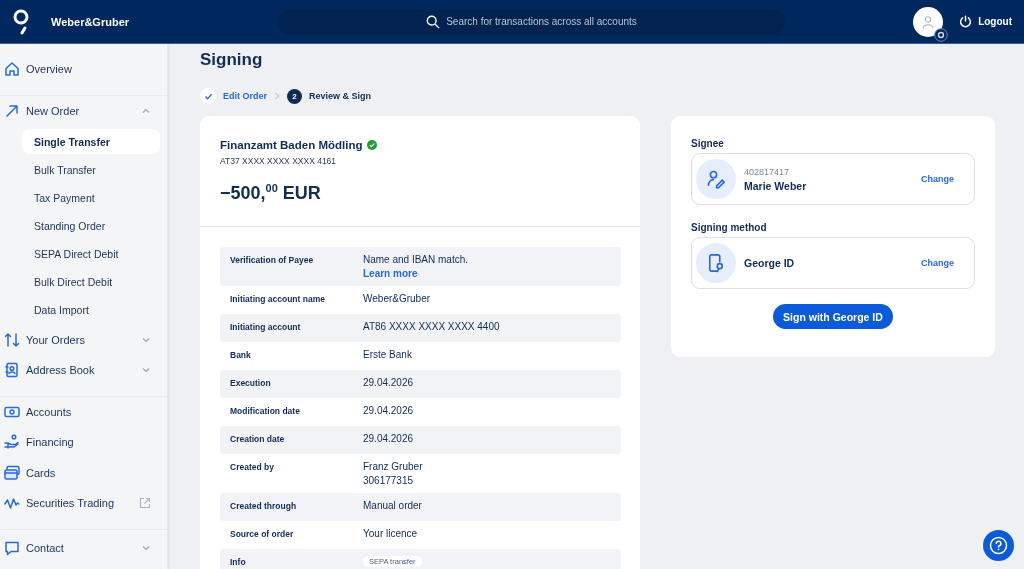 The width and height of the screenshot is (1024, 569). What do you see at coordinates (12, 370) in the screenshot?
I see `address-book-icon` at bounding box center [12, 370].